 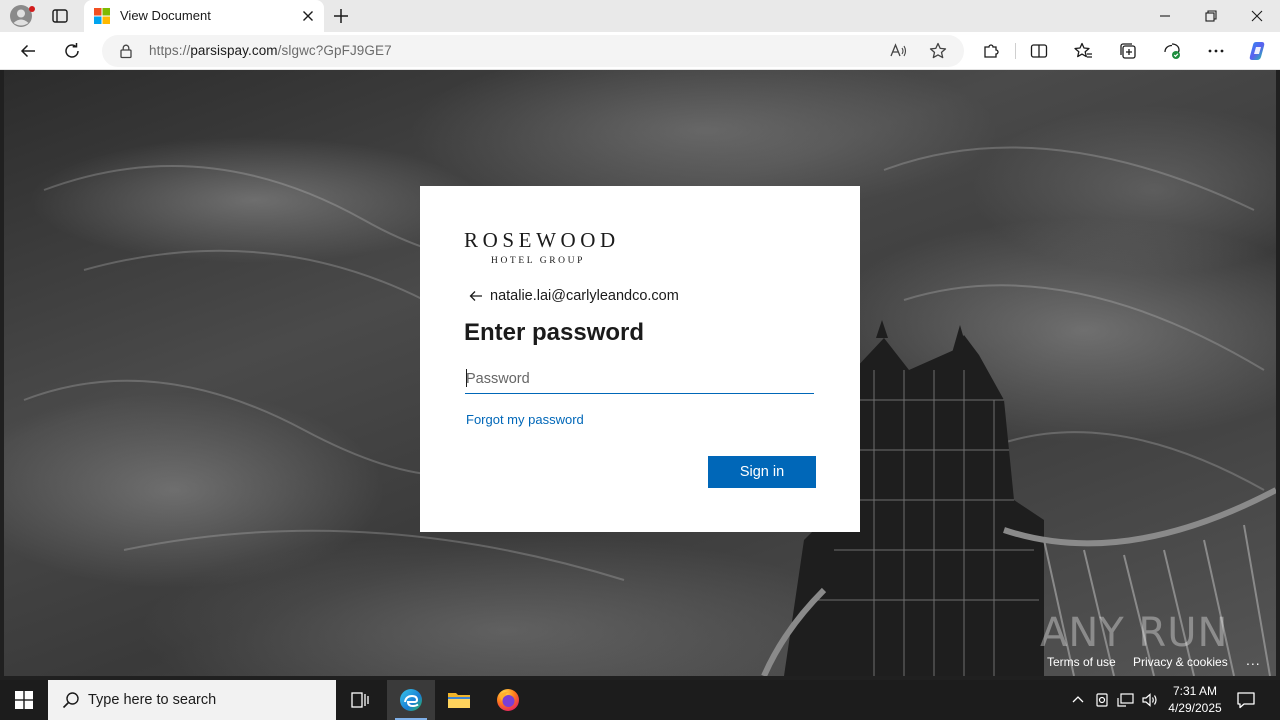 I want to click on clock-date: 4/29/2025, so click(x=1195, y=708).